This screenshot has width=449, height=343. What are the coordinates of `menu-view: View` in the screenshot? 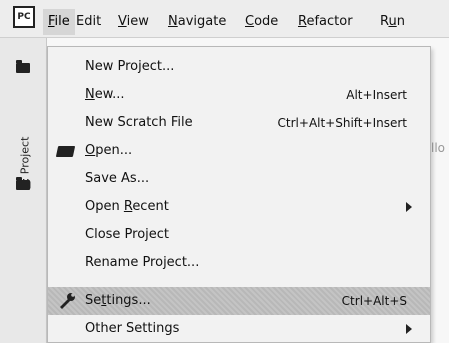 It's located at (133, 22).